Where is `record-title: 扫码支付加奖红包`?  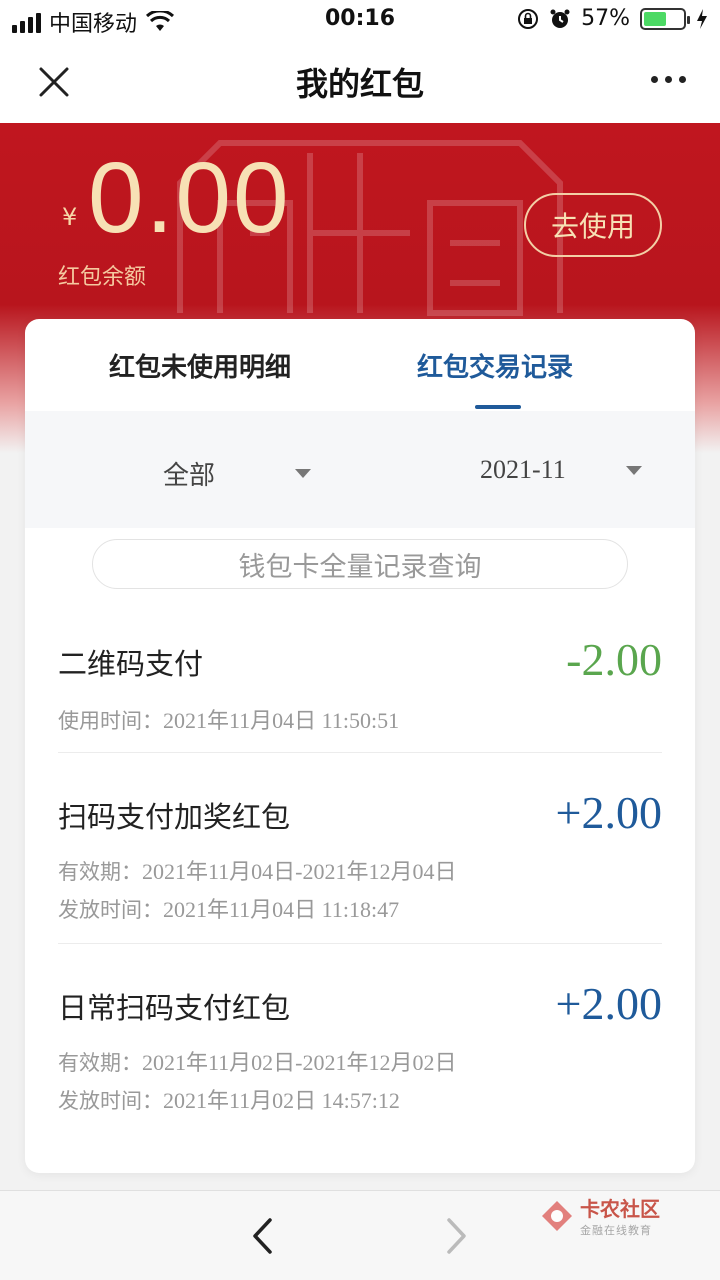 record-title: 扫码支付加奖红包 is located at coordinates (174, 817).